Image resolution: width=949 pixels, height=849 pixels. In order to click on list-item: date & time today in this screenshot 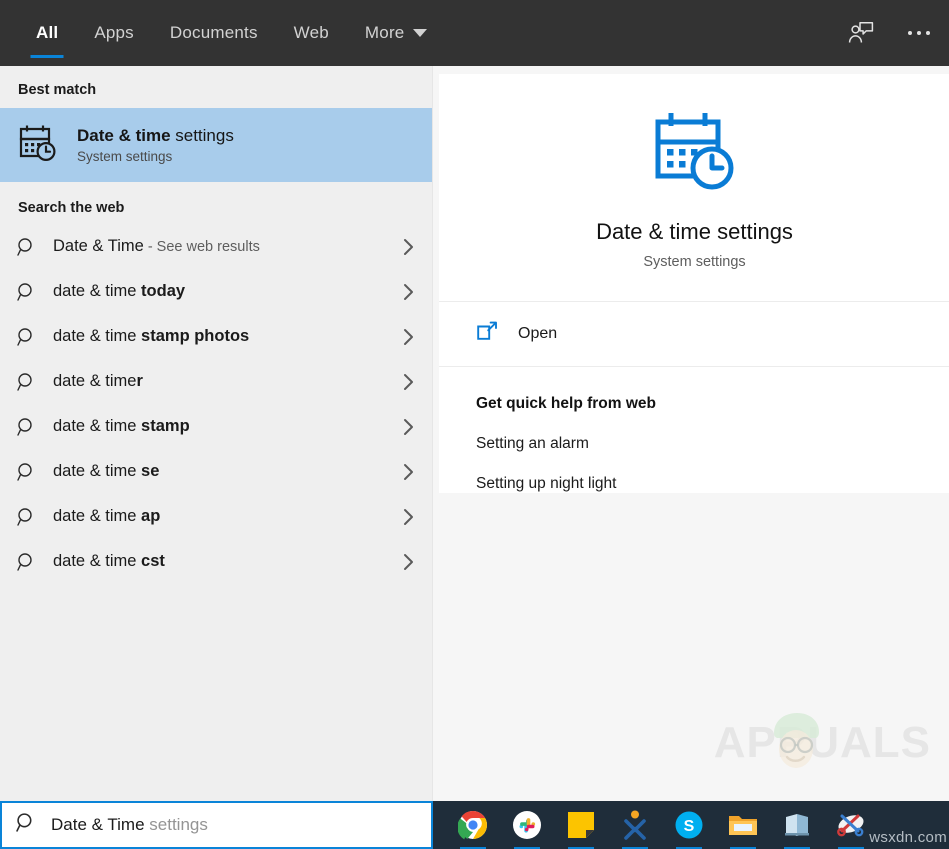, I will do `click(216, 291)`.